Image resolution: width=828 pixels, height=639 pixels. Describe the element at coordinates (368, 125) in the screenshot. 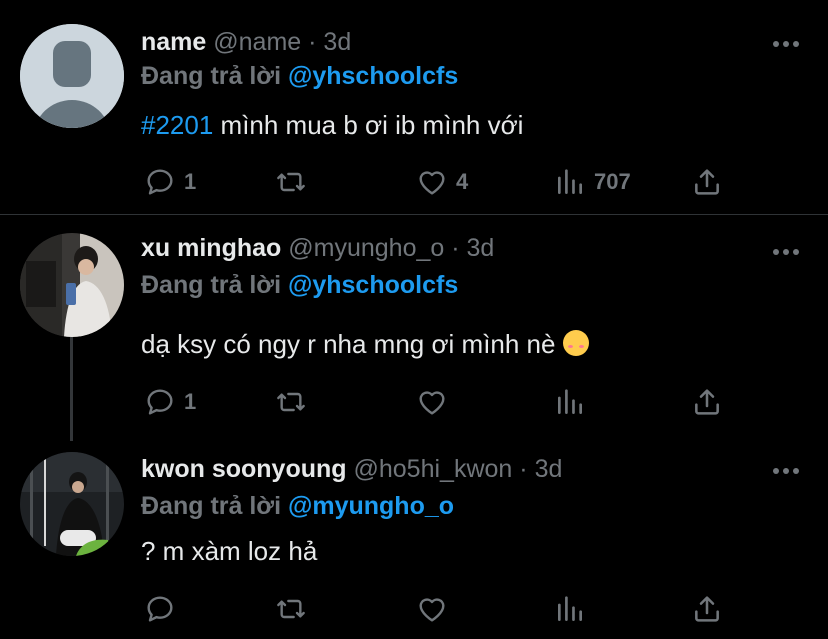

I see `tweet-body: mình mua b ơi ib mình với` at that location.